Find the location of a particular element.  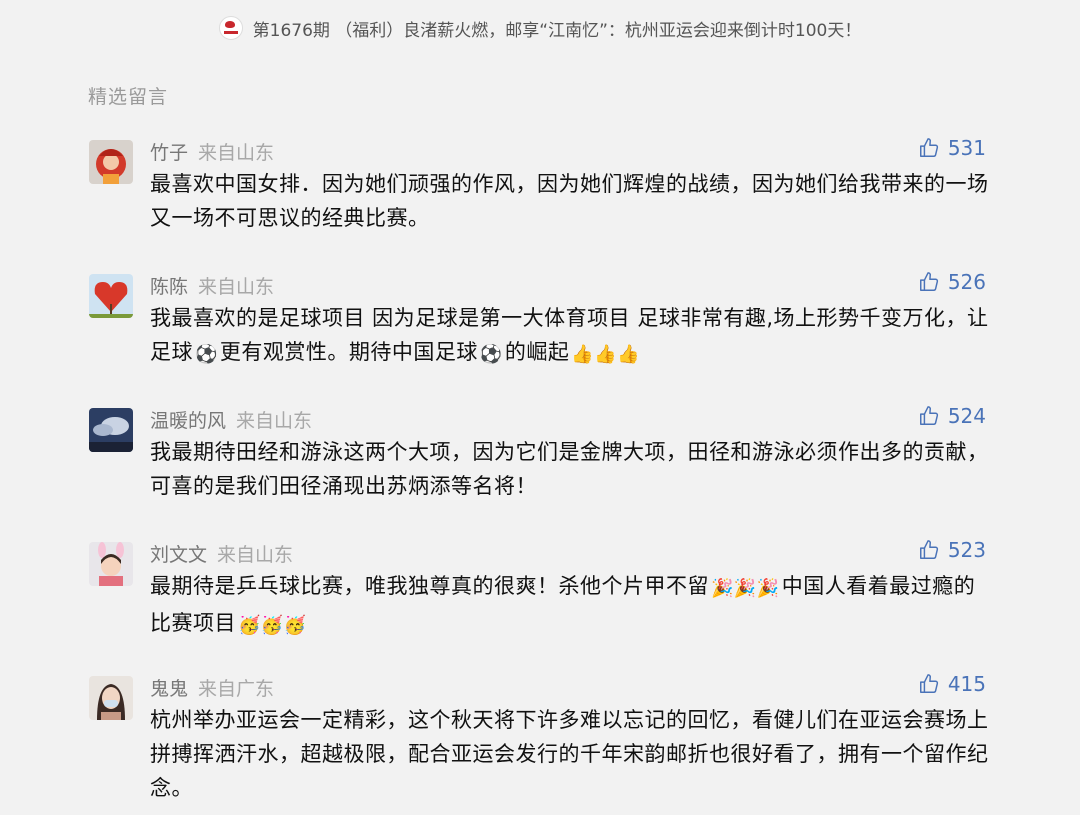

commenter-location: 来自广东 is located at coordinates (236, 689).